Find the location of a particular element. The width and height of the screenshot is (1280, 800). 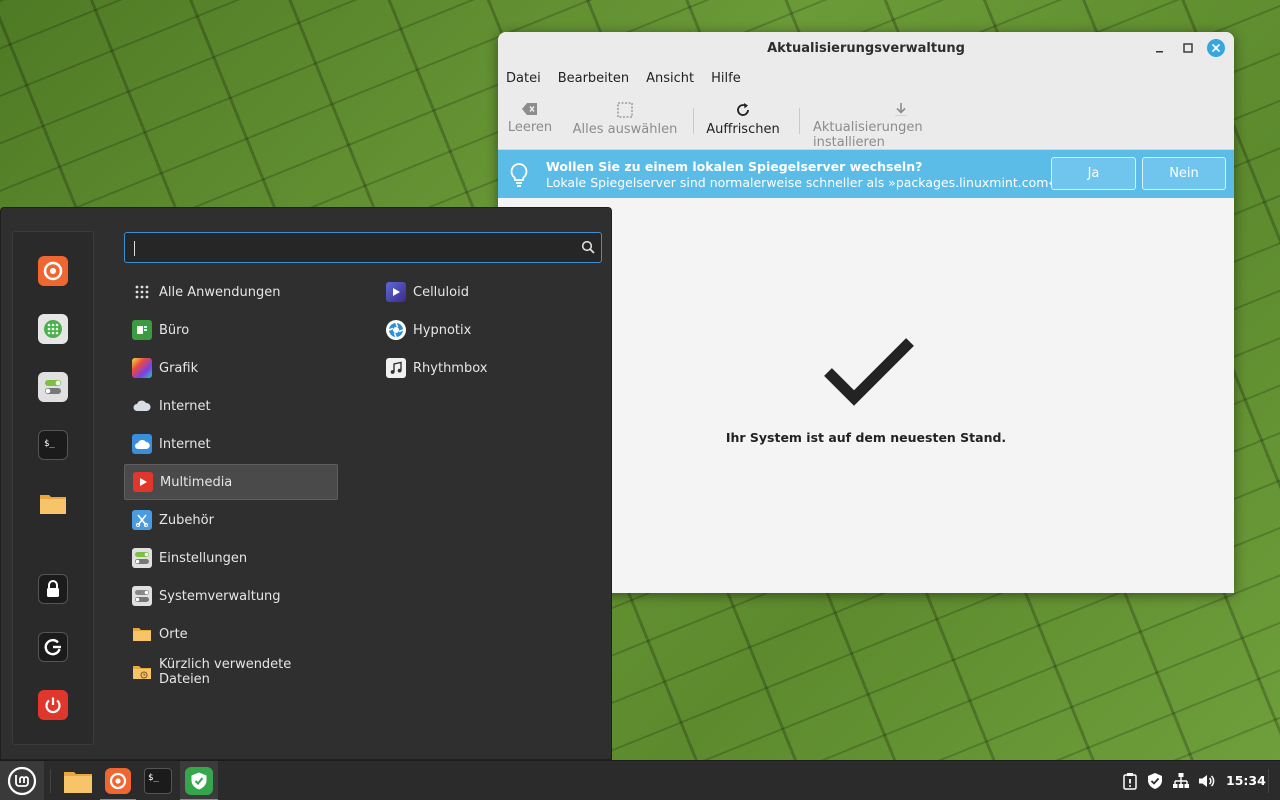

favorite-grid-app is located at coordinates (53, 329).